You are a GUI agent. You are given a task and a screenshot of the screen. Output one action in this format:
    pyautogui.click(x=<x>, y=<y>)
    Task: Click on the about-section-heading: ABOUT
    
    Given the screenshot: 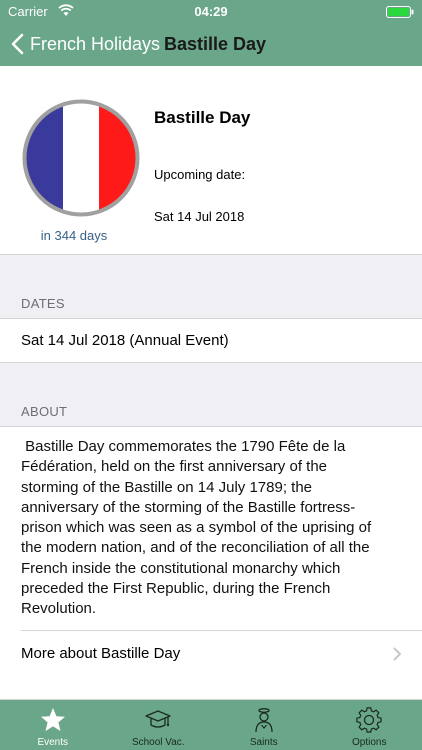 What is the action you would take?
    pyautogui.click(x=44, y=411)
    